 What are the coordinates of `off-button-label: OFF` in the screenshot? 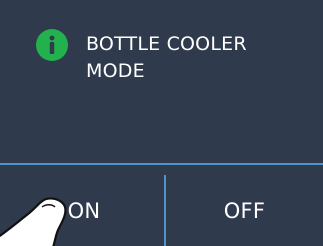 It's located at (244, 210).